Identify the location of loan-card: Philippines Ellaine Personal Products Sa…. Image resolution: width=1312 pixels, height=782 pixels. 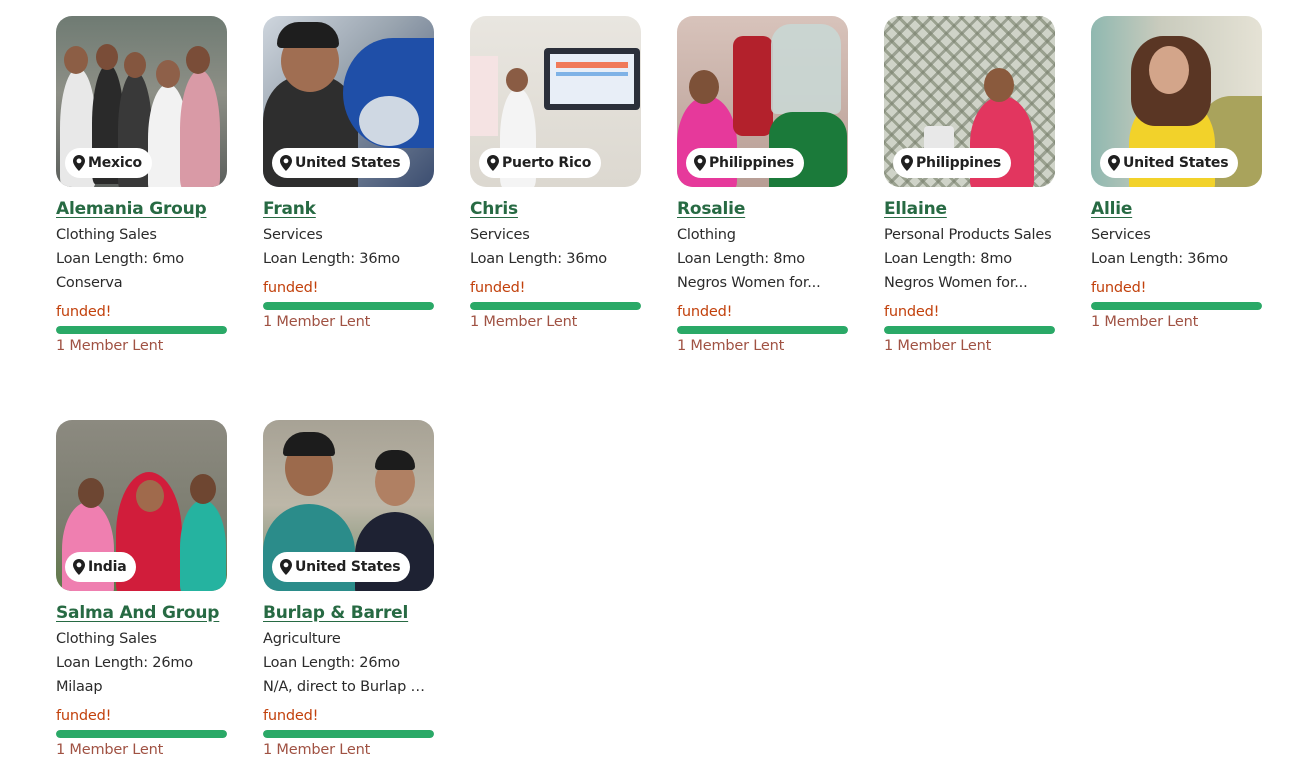
(969, 185).